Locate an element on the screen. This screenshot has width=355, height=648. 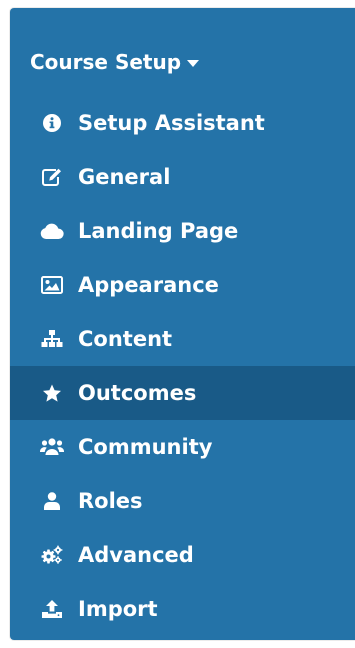
menu-item-label: General is located at coordinates (124, 177).